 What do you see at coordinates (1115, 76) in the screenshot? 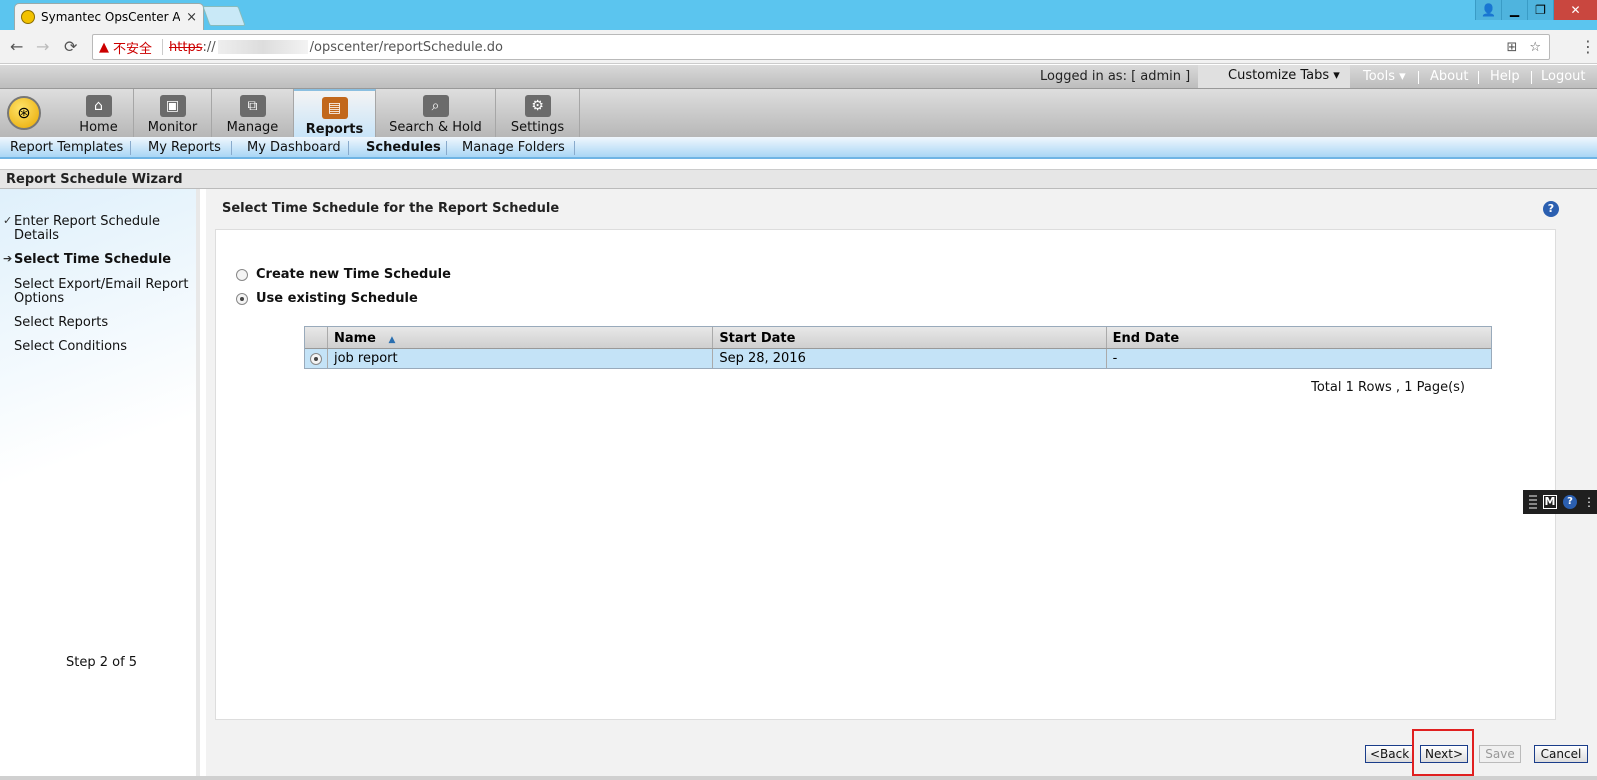
I see `logged-in-label: Logged in as: [ admin ]` at bounding box center [1115, 76].